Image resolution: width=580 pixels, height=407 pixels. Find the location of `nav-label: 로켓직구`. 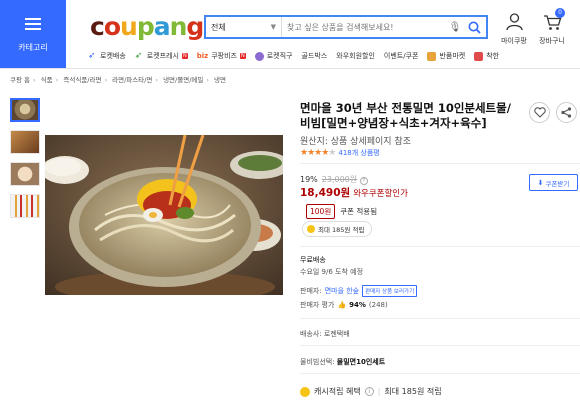

nav-label: 로켓직구 is located at coordinates (279, 56).